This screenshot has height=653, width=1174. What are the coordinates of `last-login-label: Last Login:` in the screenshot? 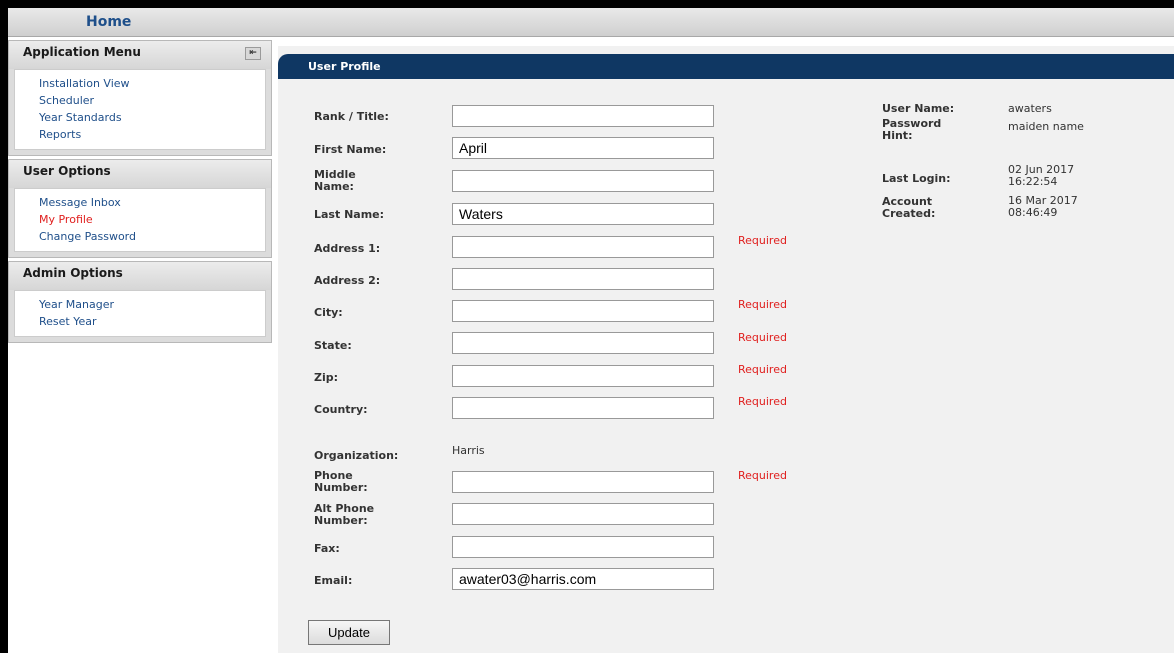 It's located at (916, 178).